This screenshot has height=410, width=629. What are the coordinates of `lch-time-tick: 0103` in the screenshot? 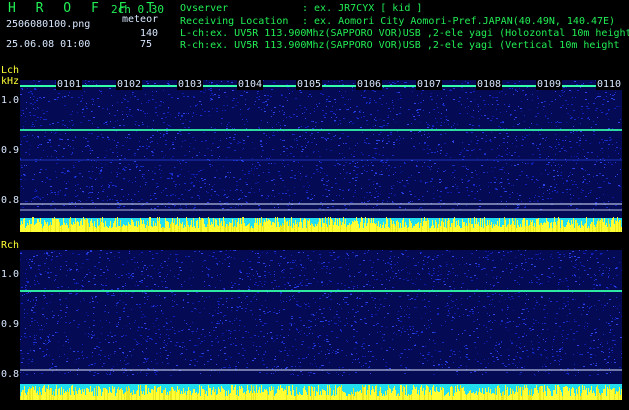 It's located at (190, 84).